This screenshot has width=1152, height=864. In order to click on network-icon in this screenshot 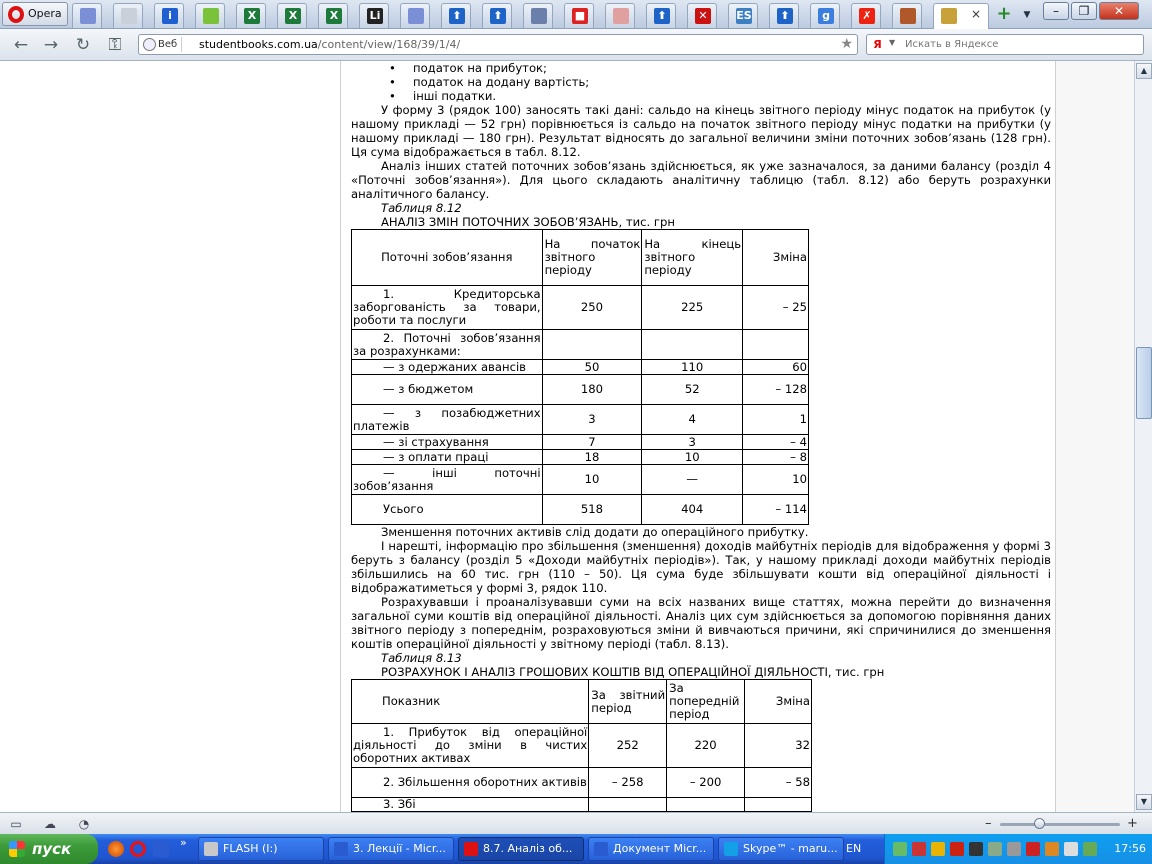, I will do `click(1014, 849)`.